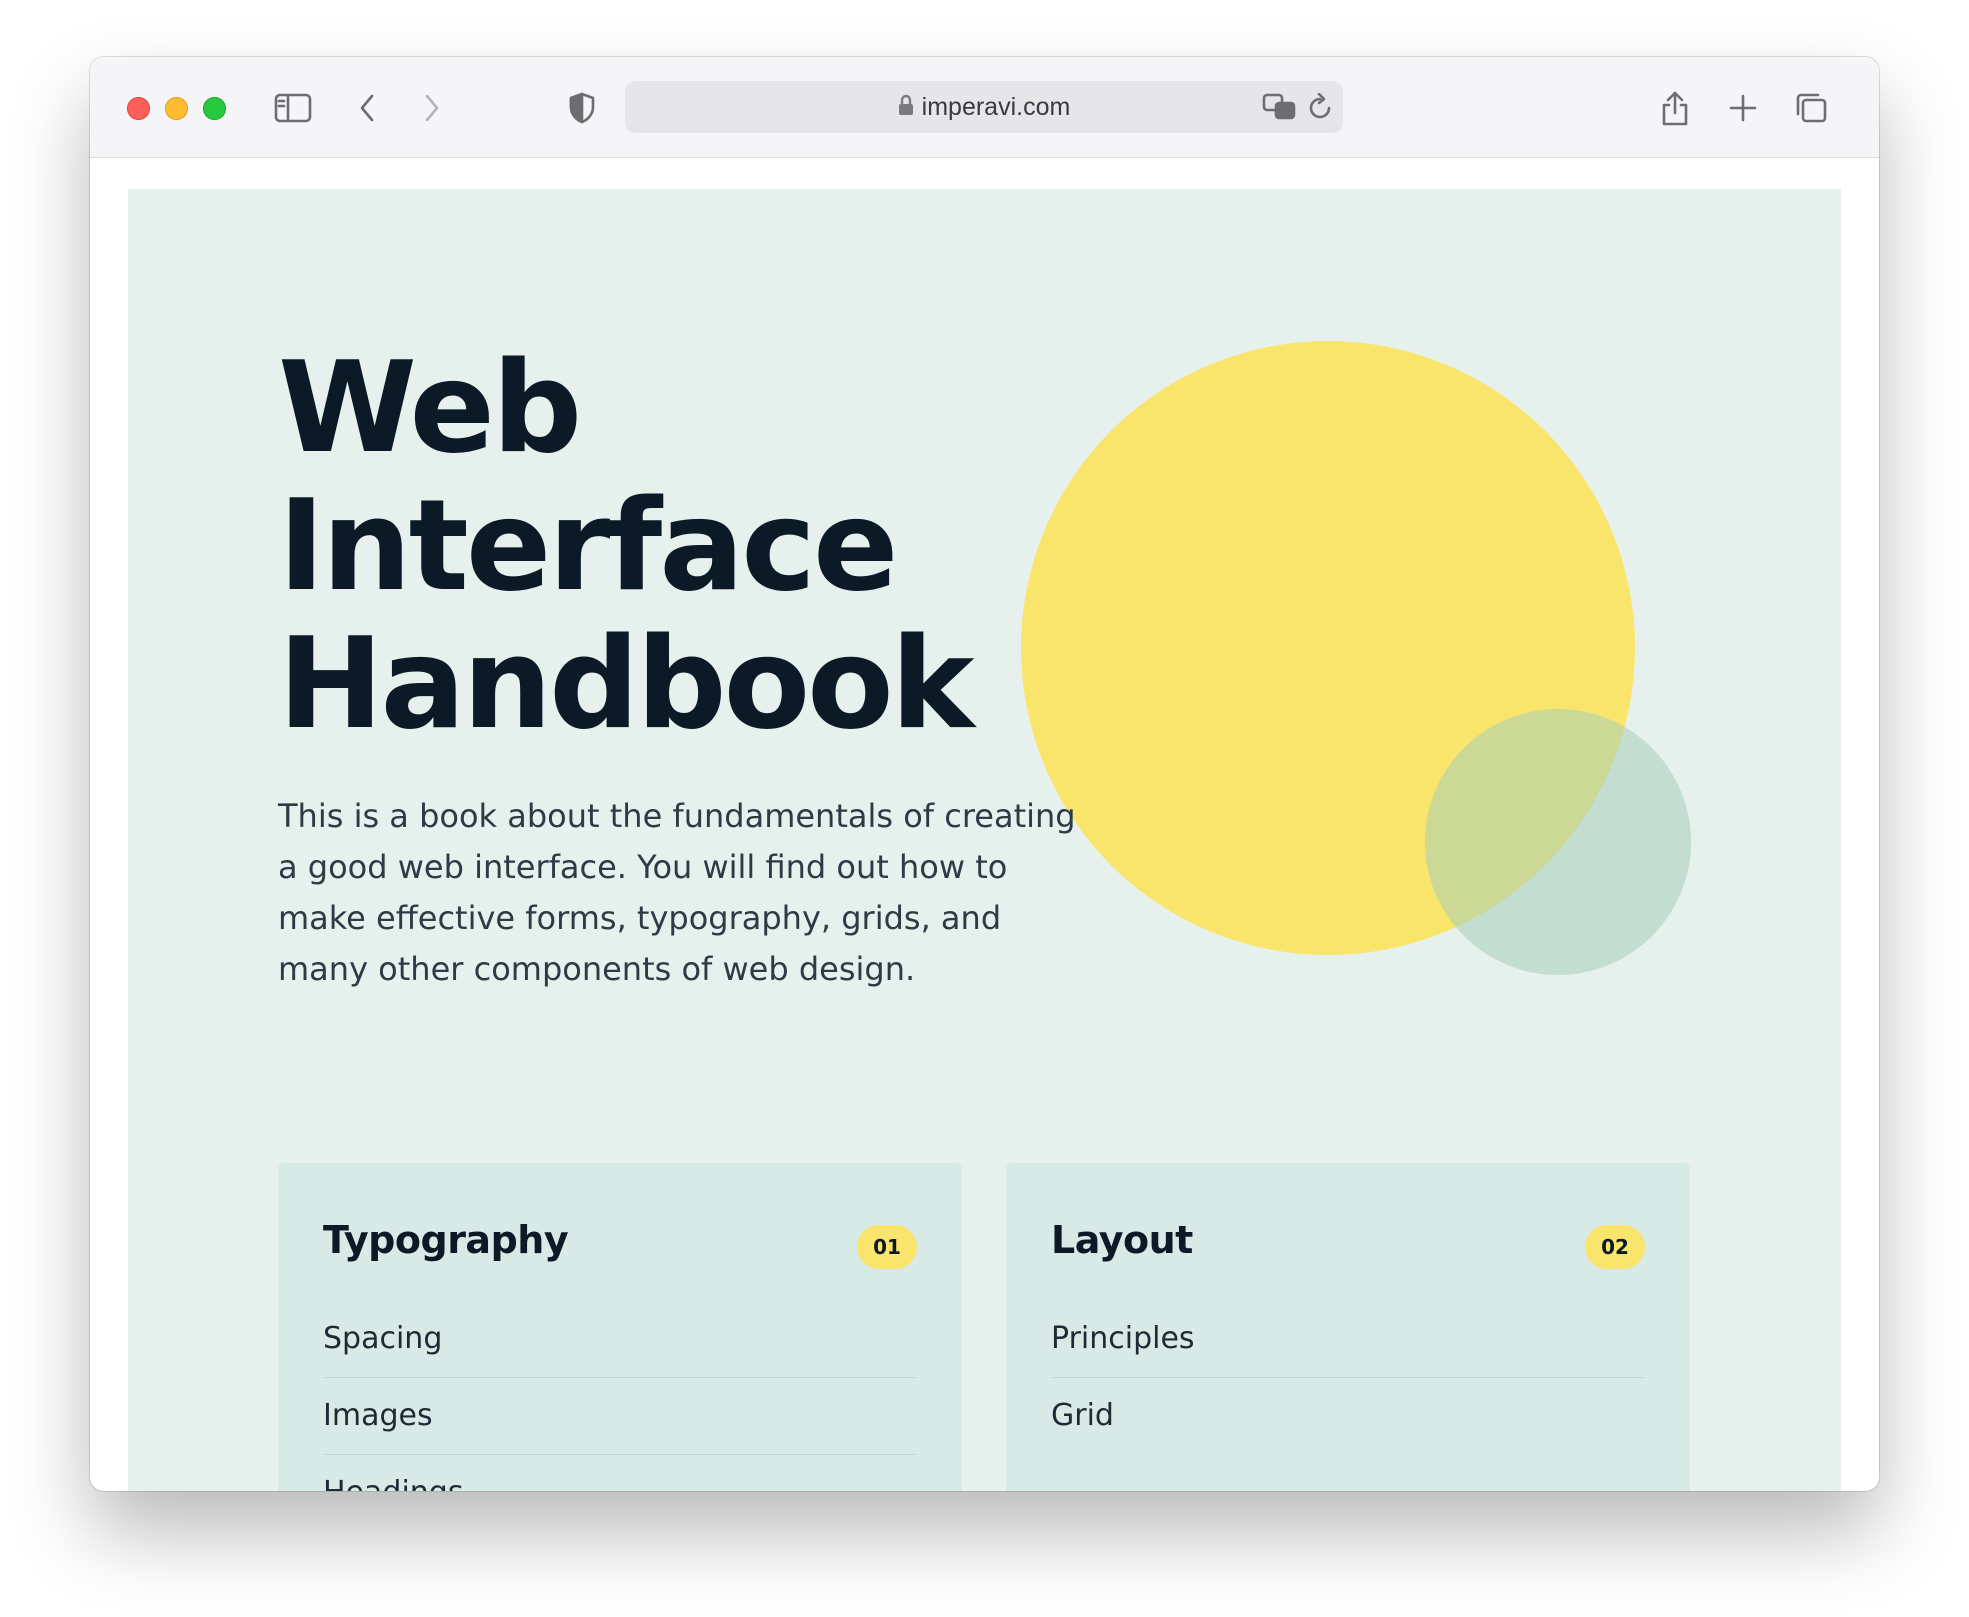 The width and height of the screenshot is (1969, 1617). I want to click on page-title: Web Interface Handbook, so click(626, 545).